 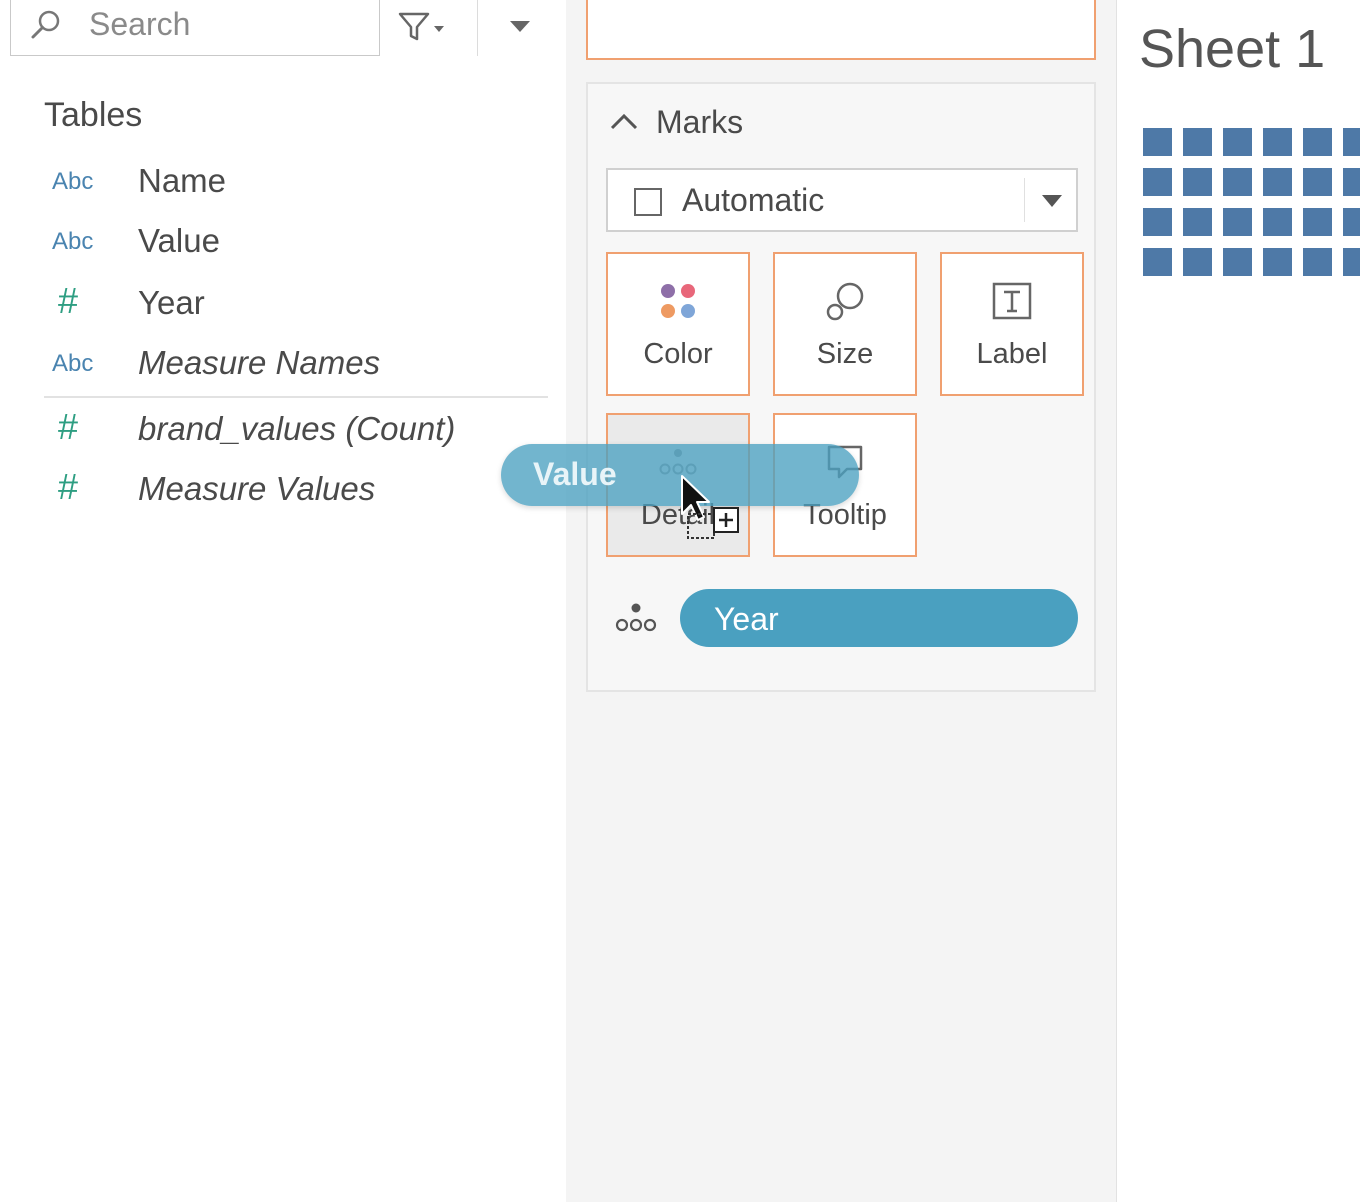 What do you see at coordinates (624, 122) in the screenshot?
I see `chevron-up-icon` at bounding box center [624, 122].